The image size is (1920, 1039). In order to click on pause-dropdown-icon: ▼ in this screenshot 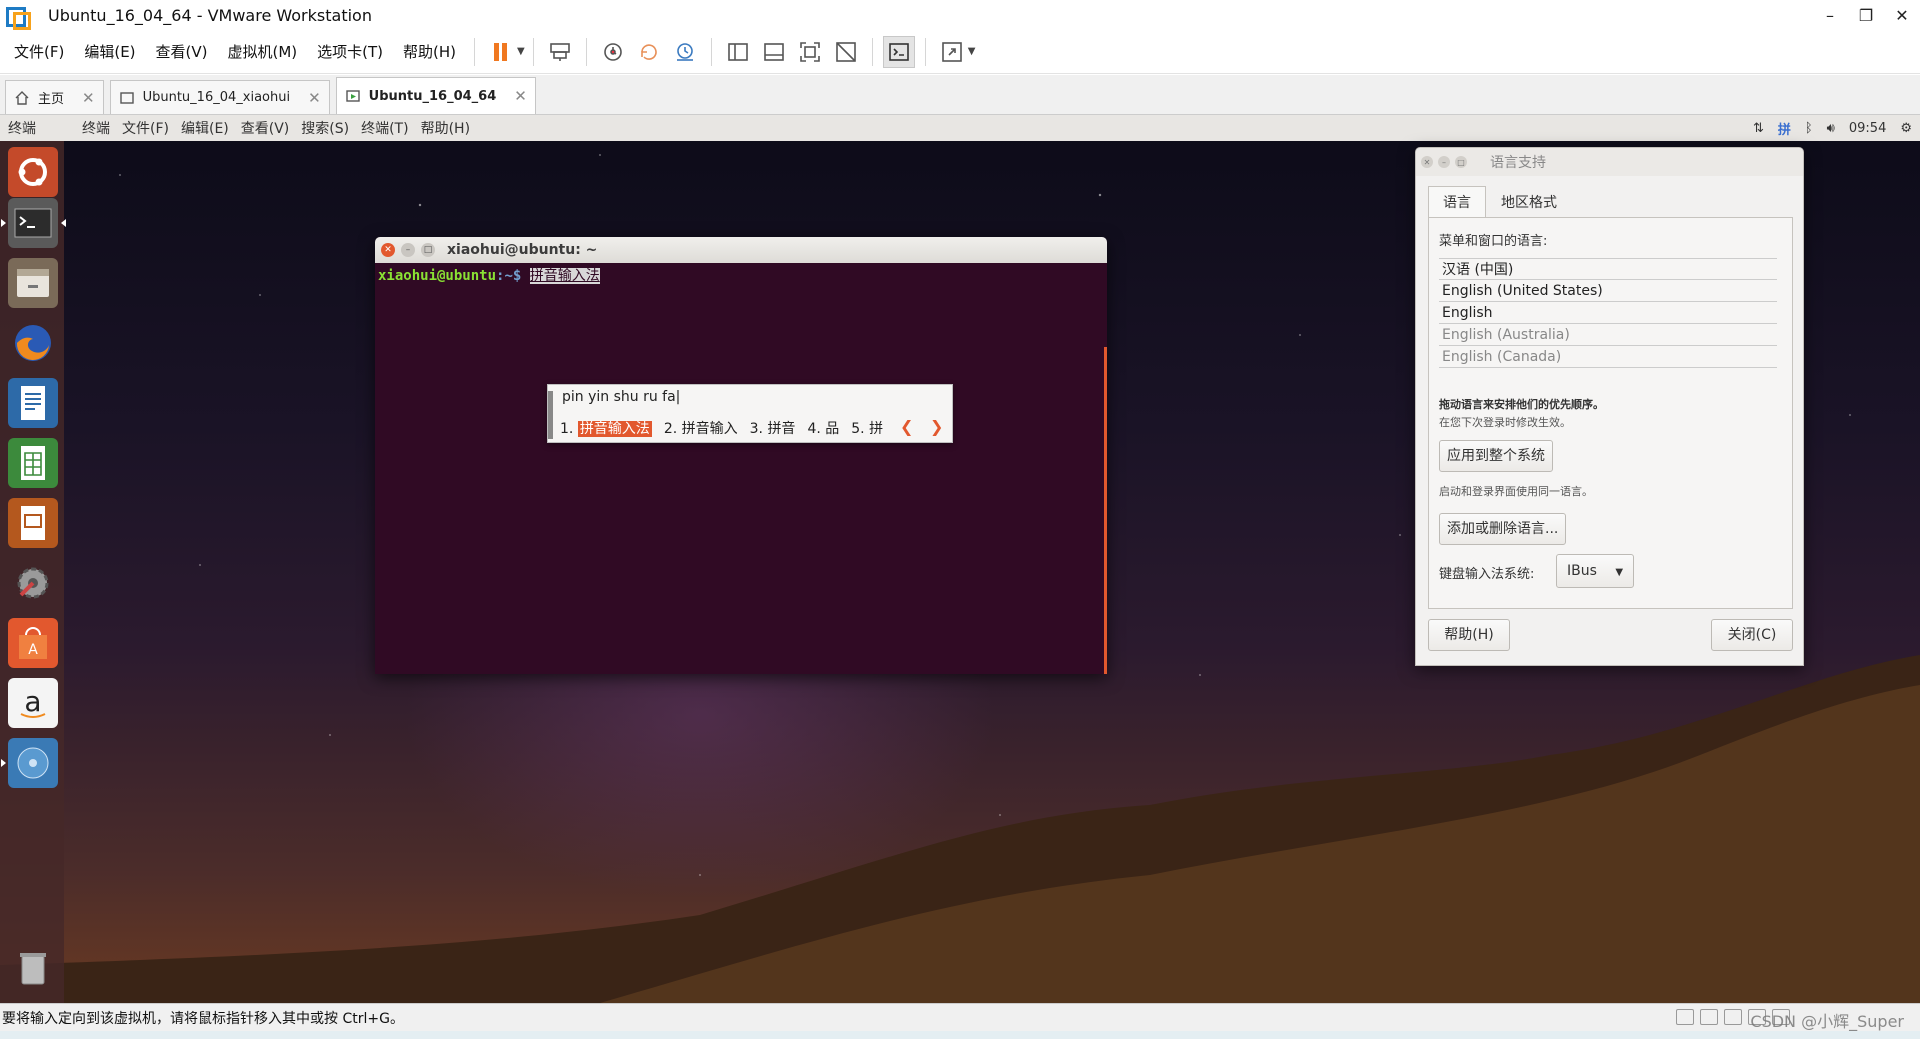, I will do `click(521, 51)`.